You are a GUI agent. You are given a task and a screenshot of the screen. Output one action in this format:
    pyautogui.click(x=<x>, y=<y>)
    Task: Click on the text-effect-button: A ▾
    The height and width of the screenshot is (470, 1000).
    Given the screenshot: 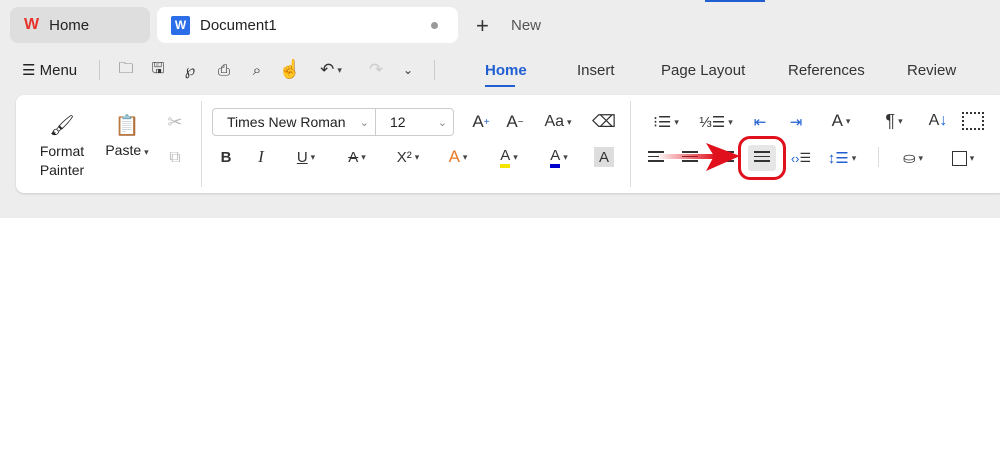 What is the action you would take?
    pyautogui.click(x=458, y=157)
    